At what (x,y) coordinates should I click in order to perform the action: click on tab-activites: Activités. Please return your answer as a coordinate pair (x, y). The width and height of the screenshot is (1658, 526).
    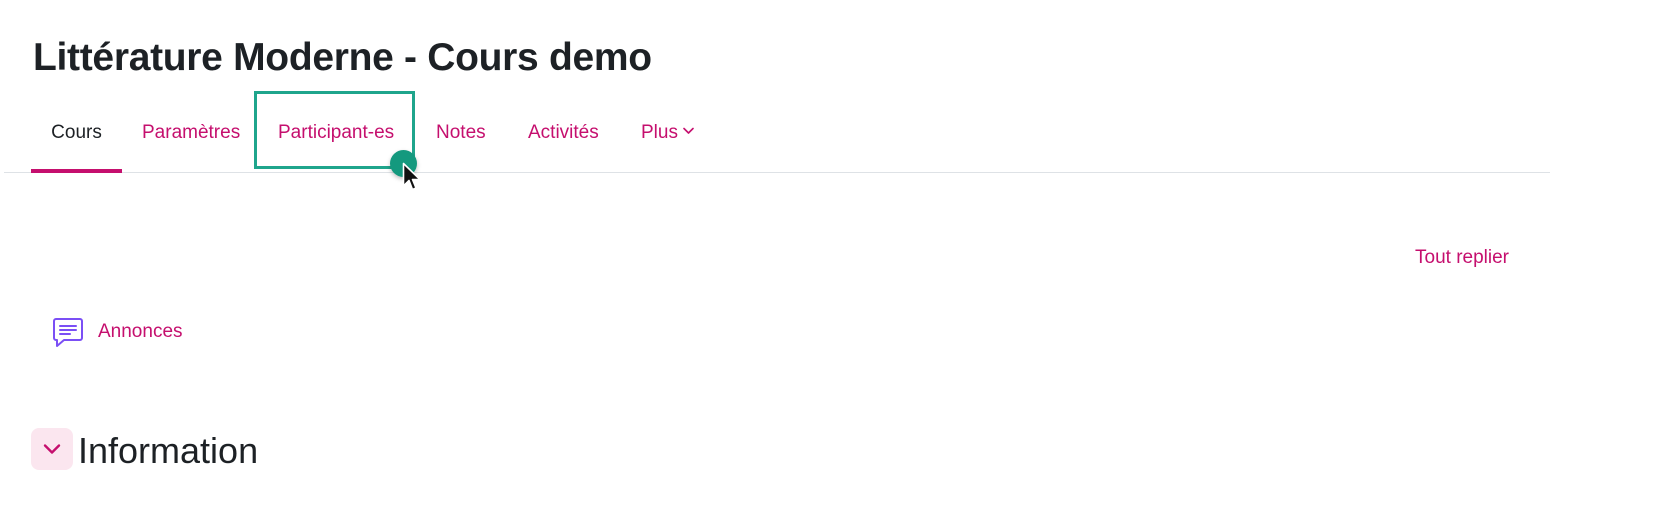
    Looking at the image, I should click on (563, 137).